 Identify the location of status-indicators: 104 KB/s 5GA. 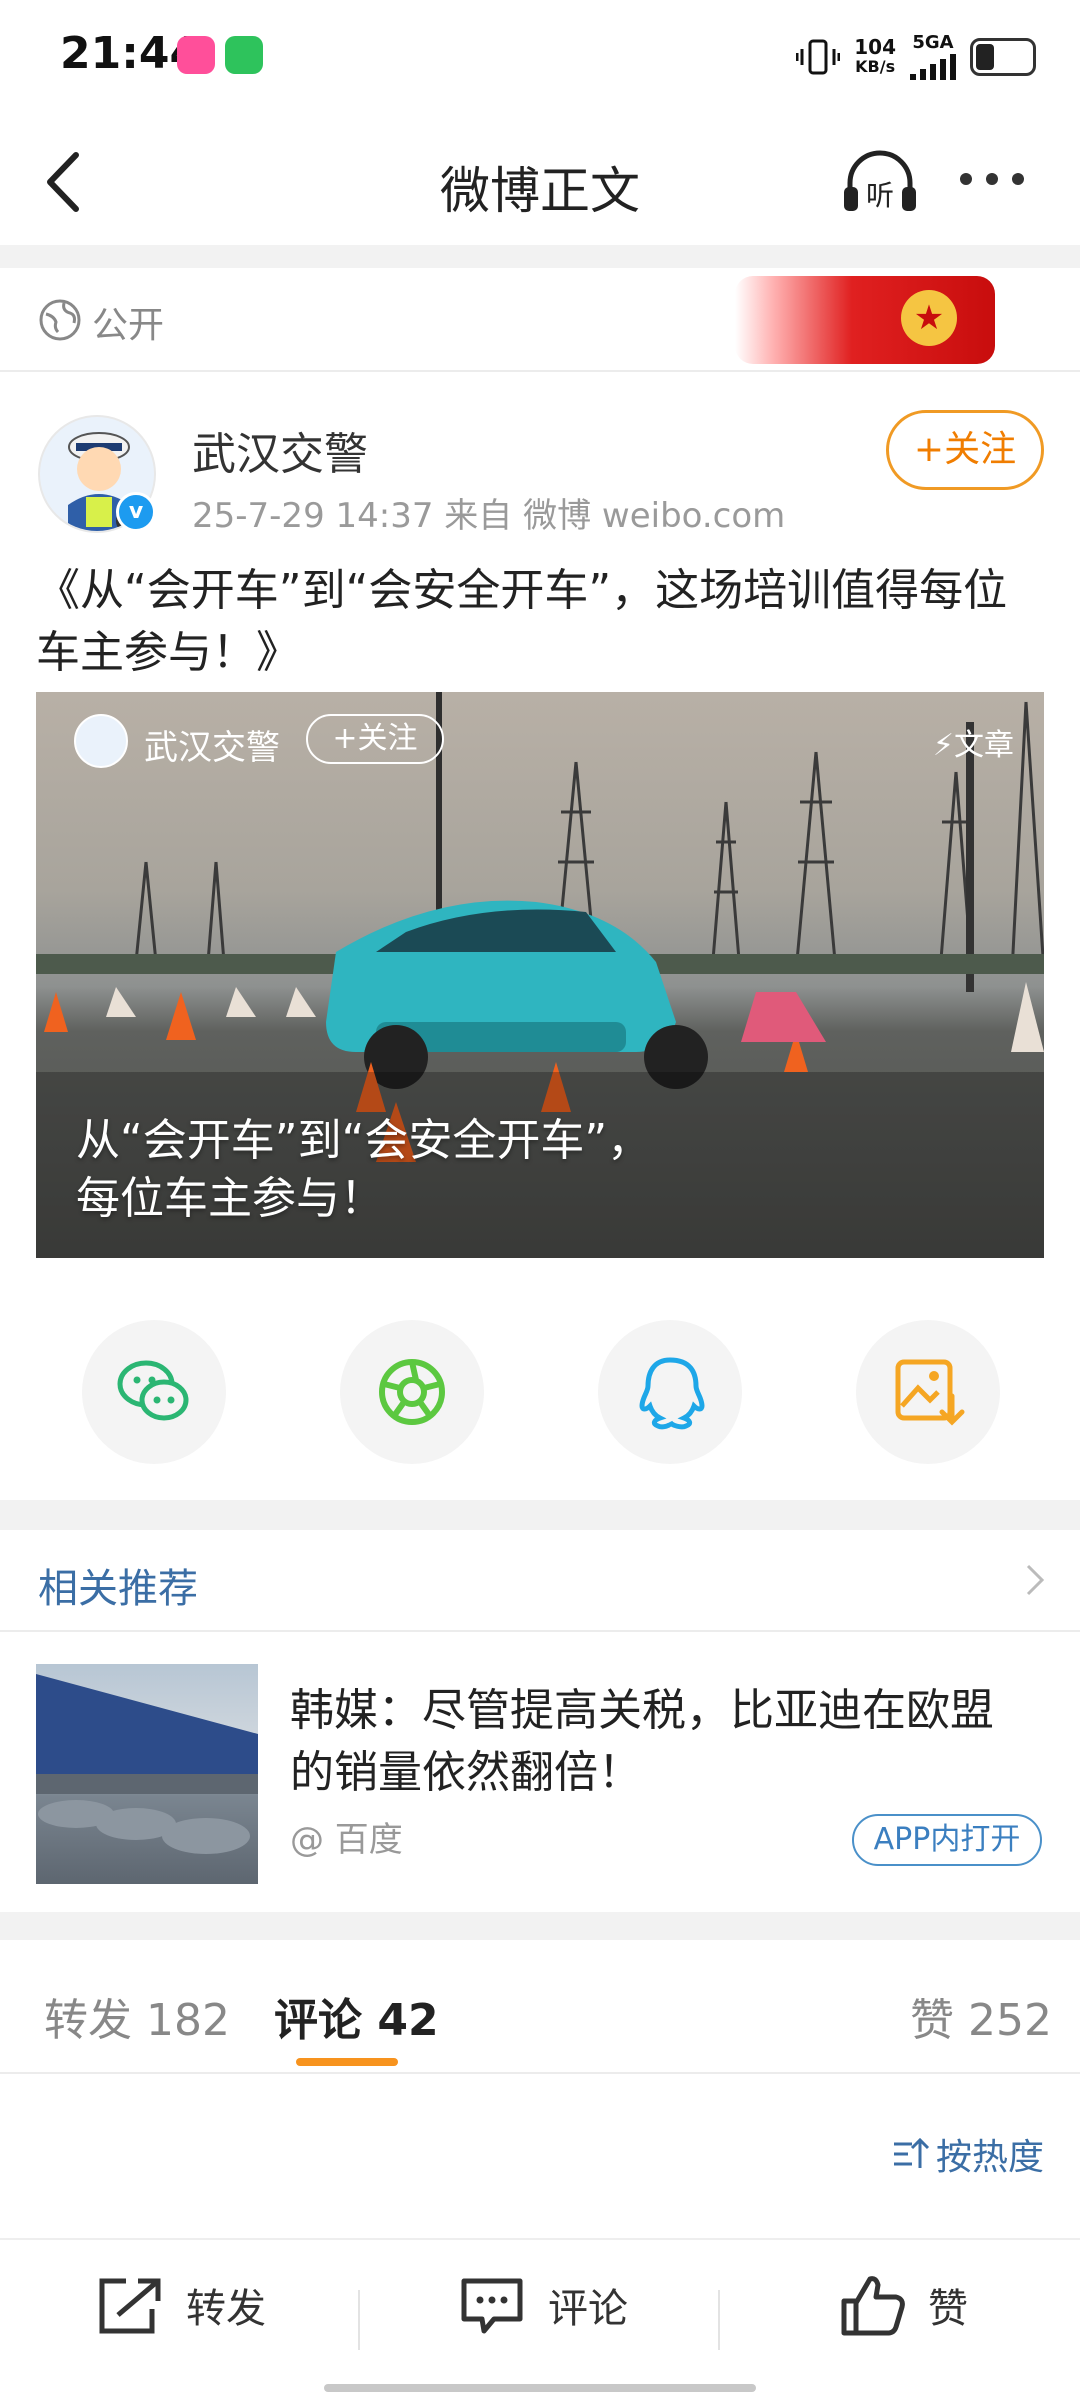
(916, 57).